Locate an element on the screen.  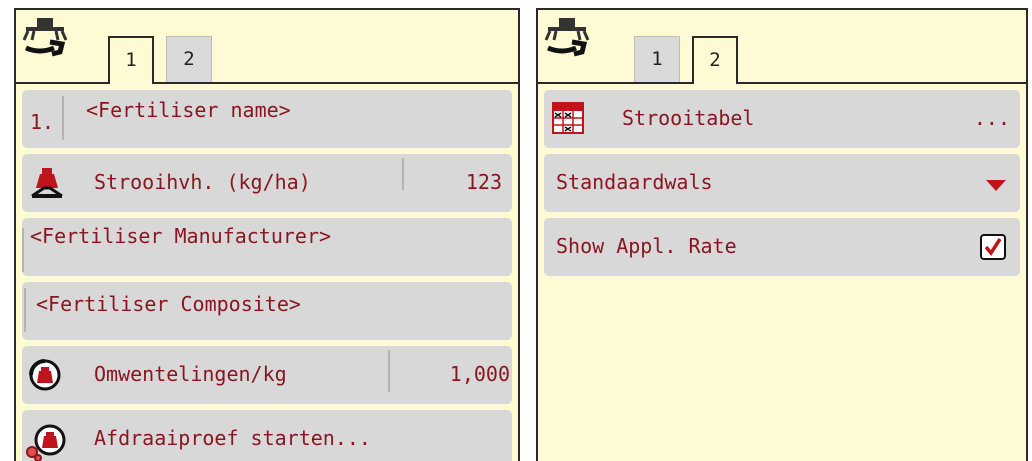
revolutions-per-kg-row: Omwentelingen/kg 1,000 is located at coordinates (267, 375).